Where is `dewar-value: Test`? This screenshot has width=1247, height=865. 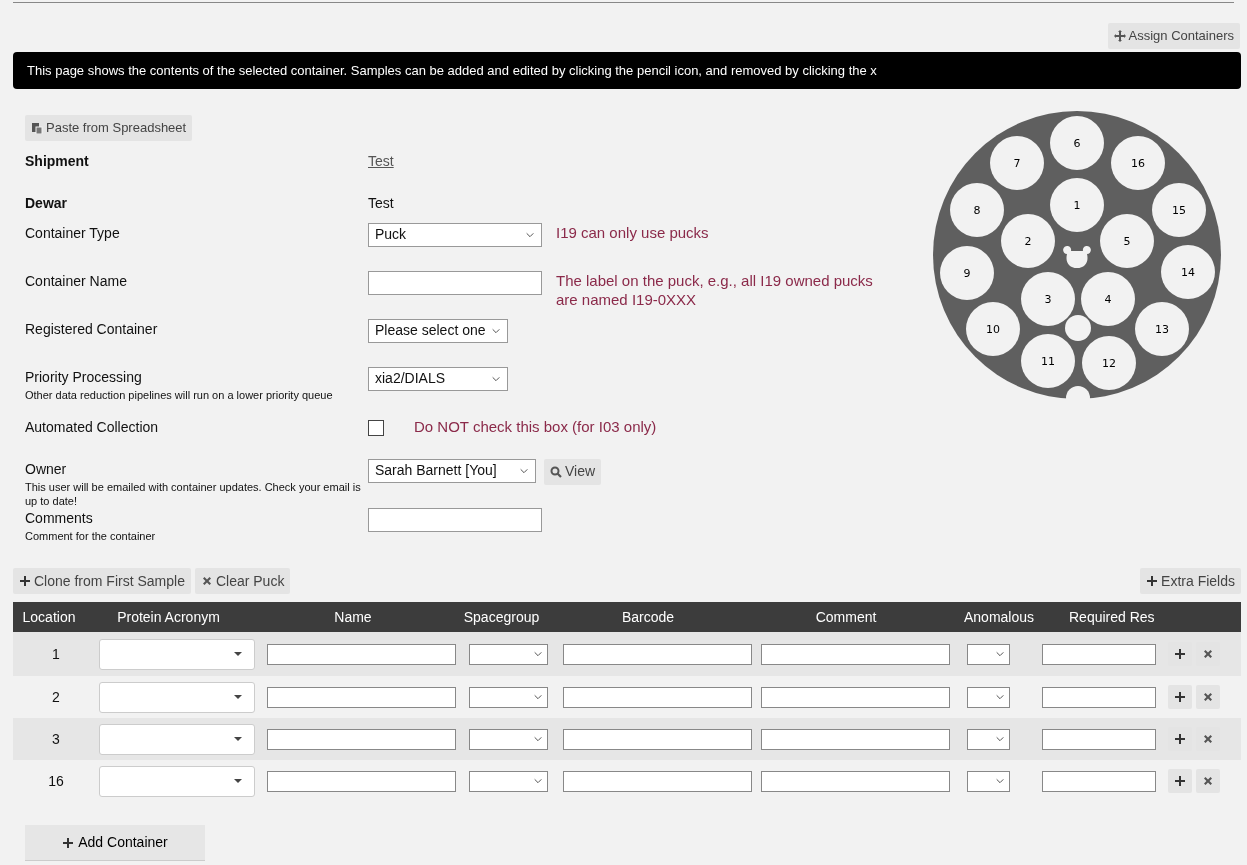 dewar-value: Test is located at coordinates (381, 203).